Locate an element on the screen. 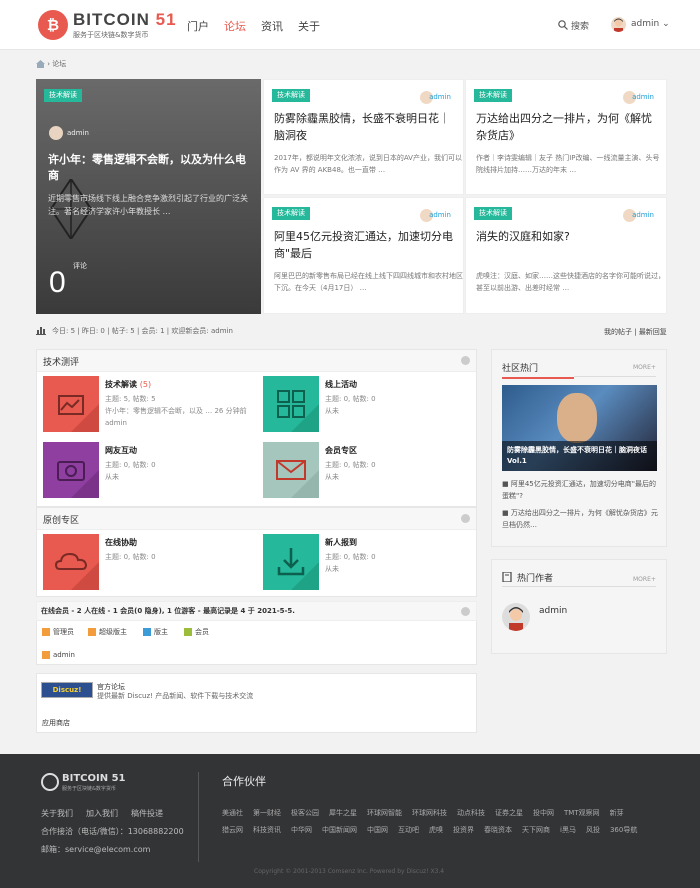 This screenshot has width=700, height=888. section-title: 技术测评 is located at coordinates (61, 361).